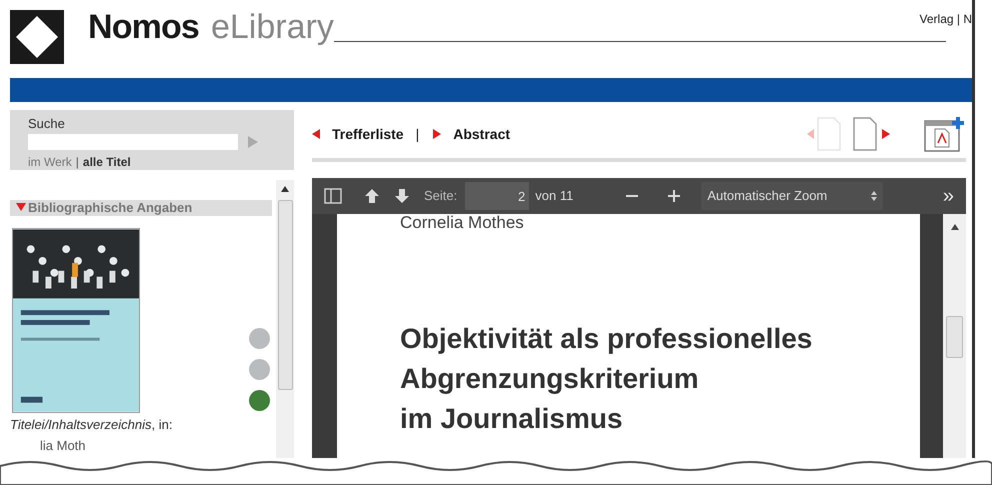 This screenshot has height=485, width=992. What do you see at coordinates (946, 19) in the screenshot?
I see `top-links: Verlag | N` at bounding box center [946, 19].